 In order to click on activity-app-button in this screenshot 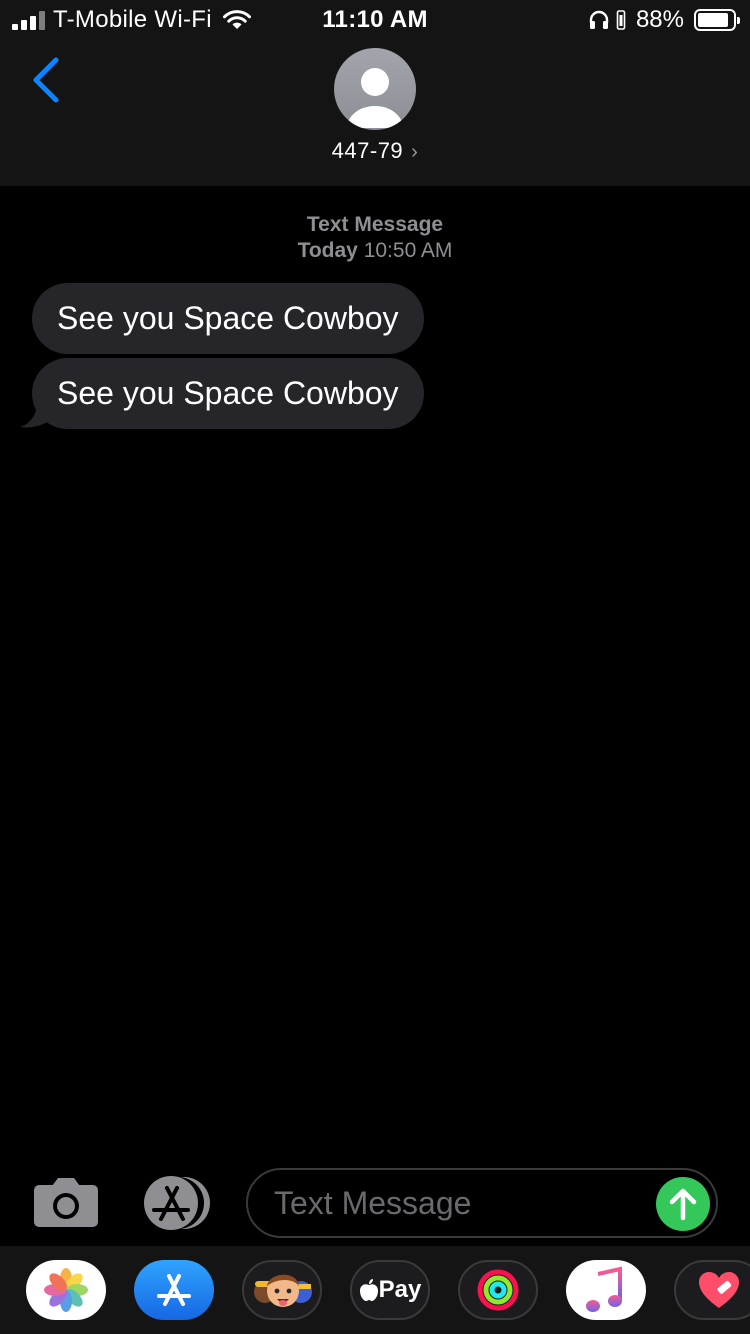, I will do `click(498, 1290)`.